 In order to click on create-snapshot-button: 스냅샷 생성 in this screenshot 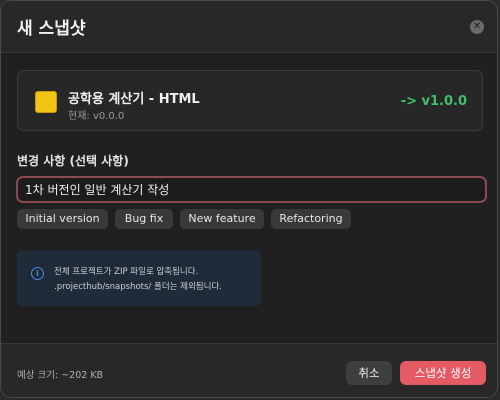, I will do `click(443, 373)`.